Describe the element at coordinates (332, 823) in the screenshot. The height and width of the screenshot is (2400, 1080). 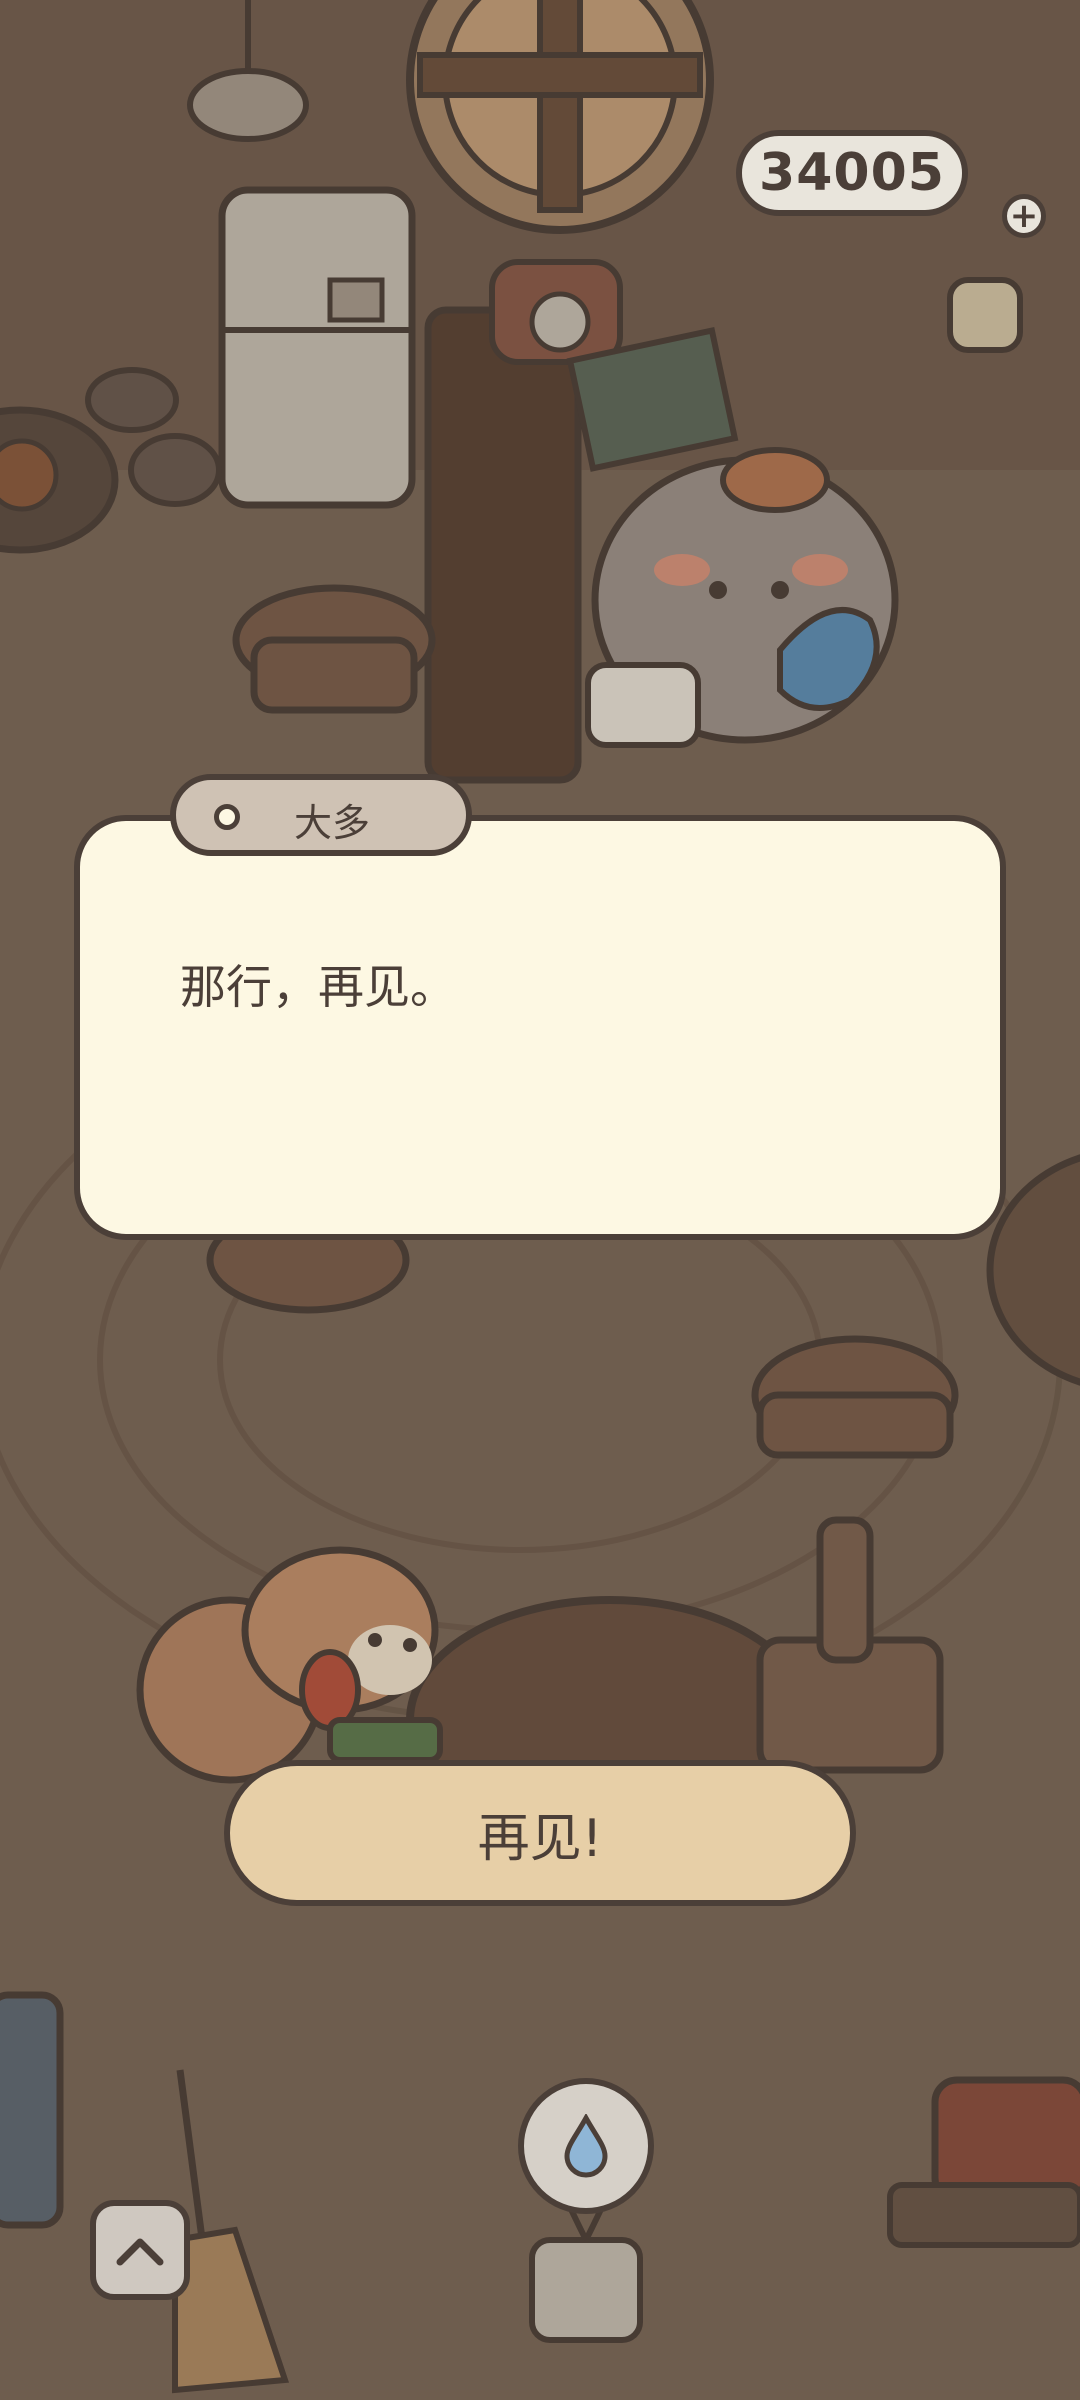
I see `speaker-name: 大多` at that location.